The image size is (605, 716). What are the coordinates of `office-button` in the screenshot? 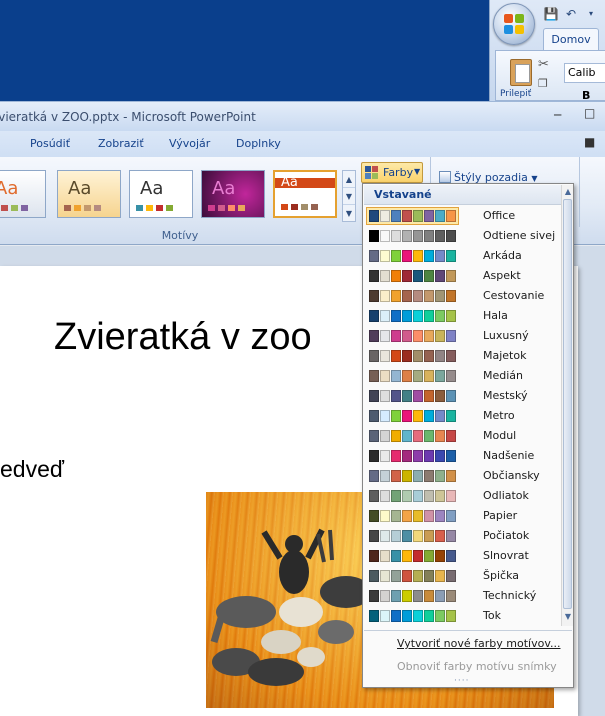 It's located at (514, 24).